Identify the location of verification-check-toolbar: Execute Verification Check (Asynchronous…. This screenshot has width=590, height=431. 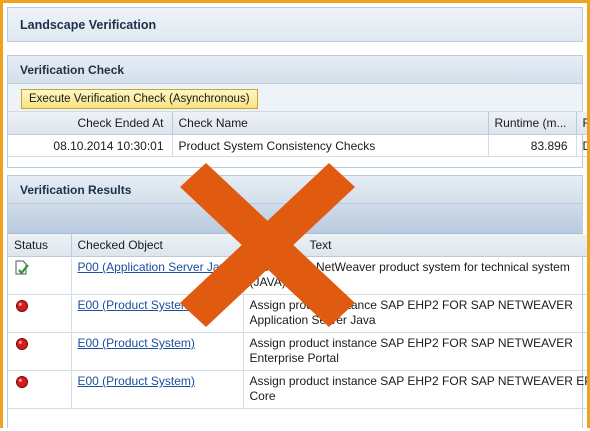
(295, 98).